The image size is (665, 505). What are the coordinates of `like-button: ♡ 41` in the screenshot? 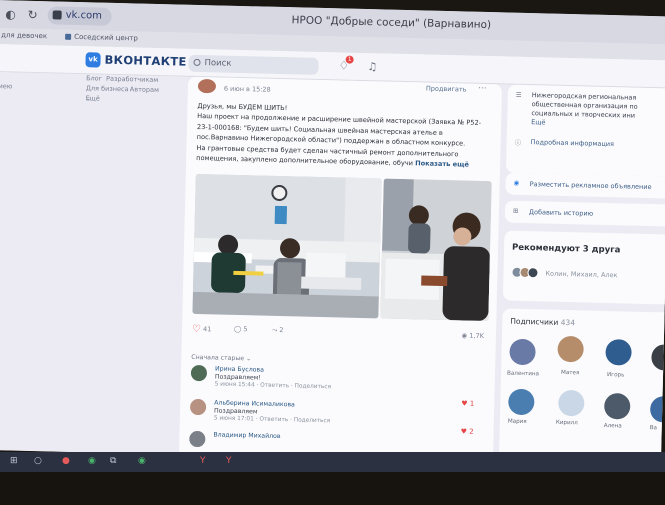 It's located at (202, 329).